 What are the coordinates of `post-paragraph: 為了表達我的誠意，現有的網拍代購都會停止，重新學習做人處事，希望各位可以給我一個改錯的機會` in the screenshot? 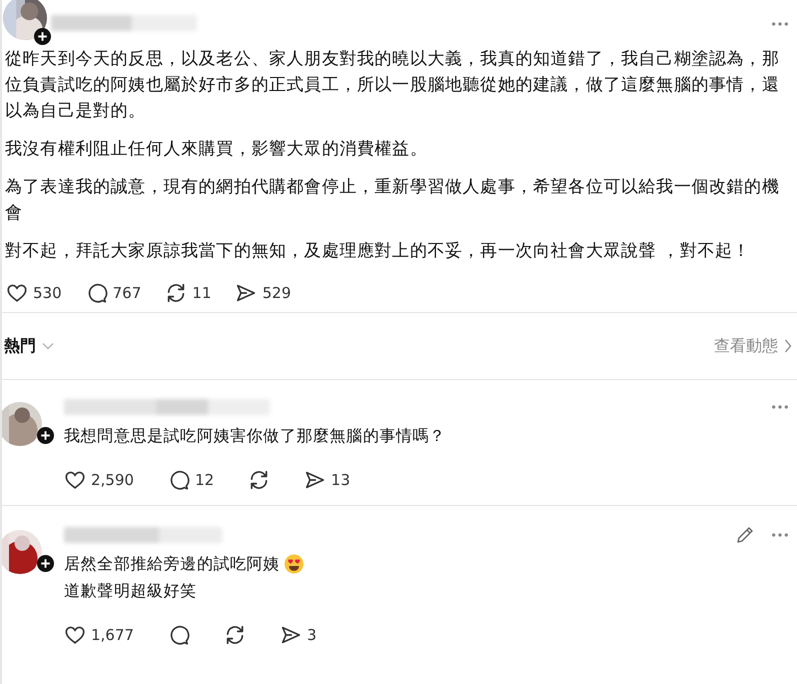 It's located at (392, 200).